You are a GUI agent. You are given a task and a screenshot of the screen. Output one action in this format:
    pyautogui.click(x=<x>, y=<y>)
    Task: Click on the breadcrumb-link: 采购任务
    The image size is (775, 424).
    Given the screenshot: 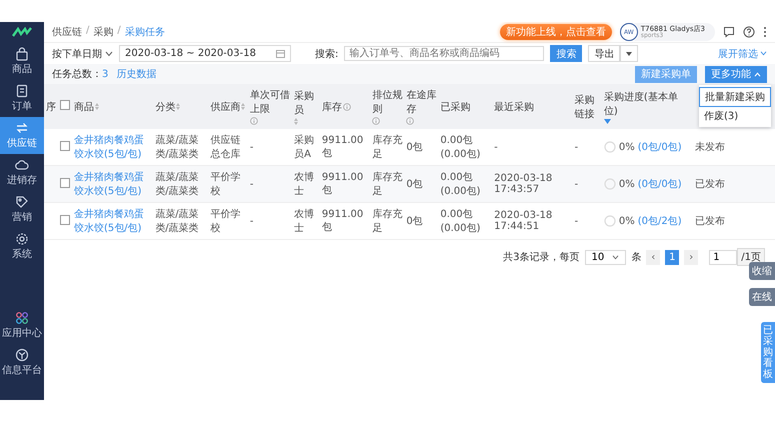 What is the action you would take?
    pyautogui.click(x=144, y=32)
    